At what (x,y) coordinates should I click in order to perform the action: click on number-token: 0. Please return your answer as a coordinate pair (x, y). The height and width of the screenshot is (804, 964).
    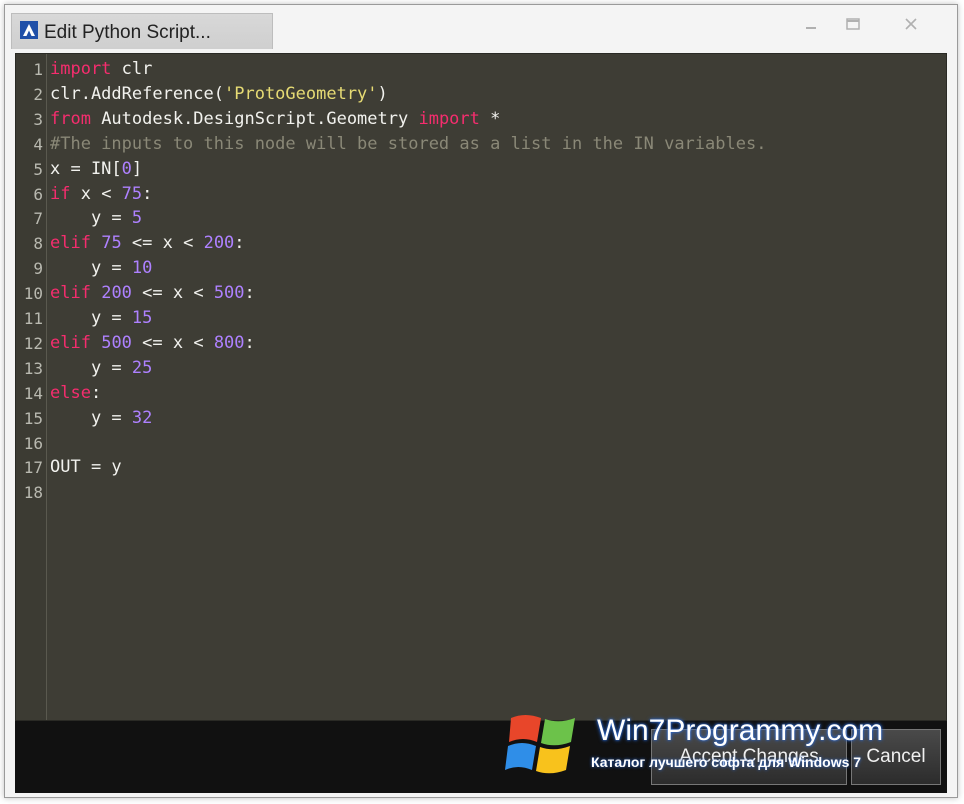
    Looking at the image, I should click on (126, 168).